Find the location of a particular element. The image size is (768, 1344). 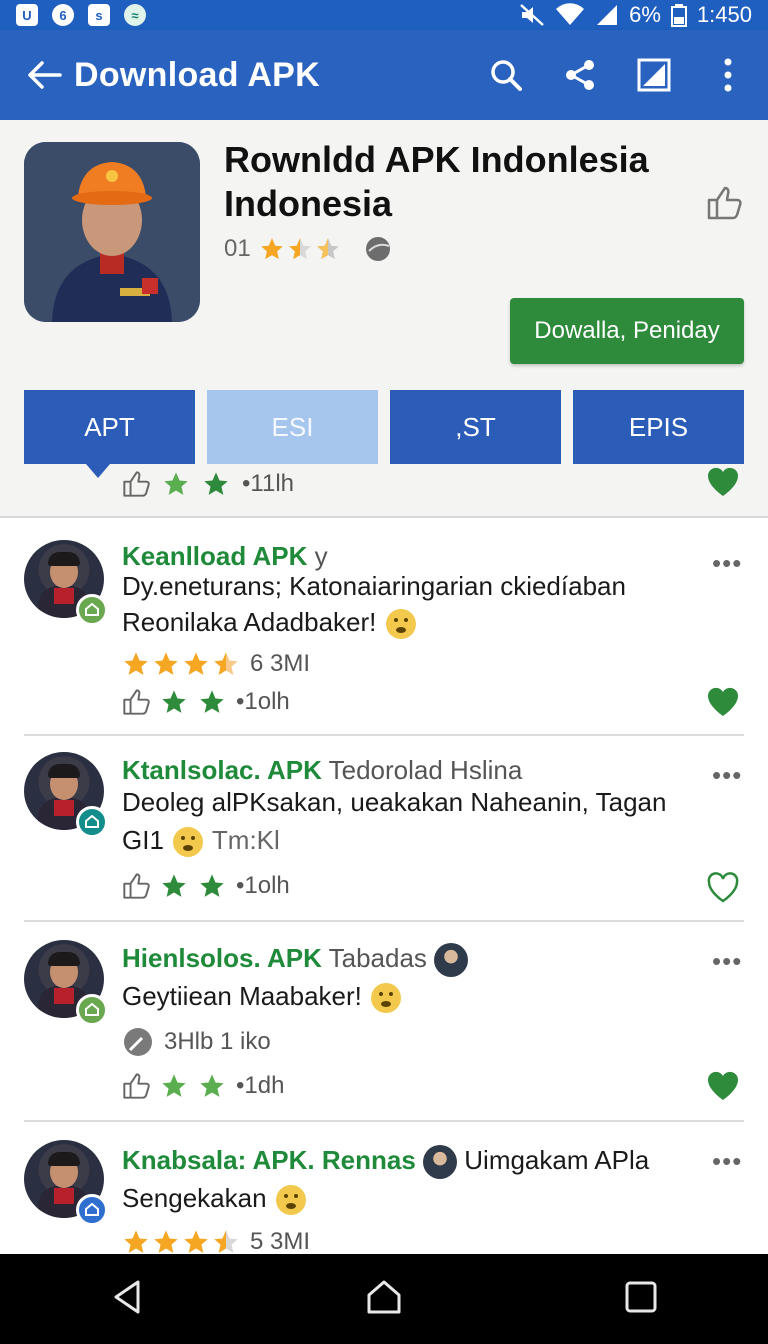

post-text-line: Geytiiean Maabaker! is located at coordinates (262, 996).